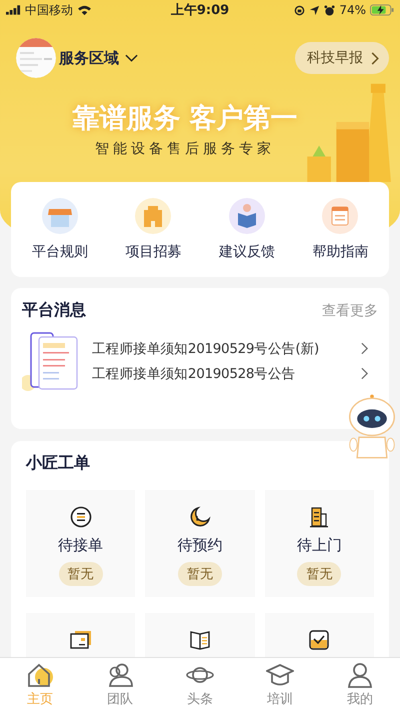 The image size is (400, 711). Describe the element at coordinates (360, 675) in the screenshot. I see `user-icon` at that location.